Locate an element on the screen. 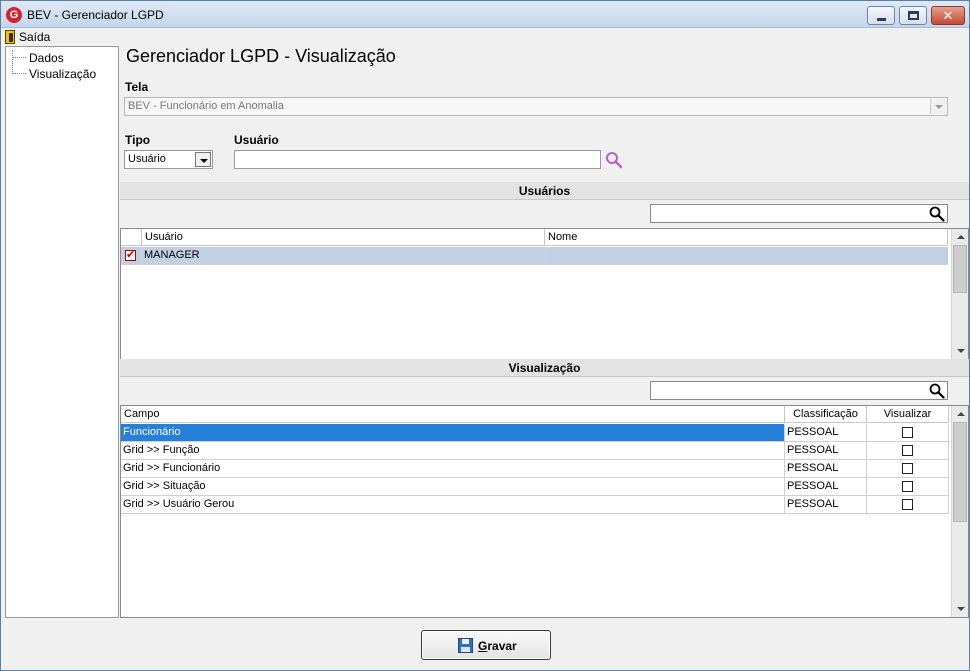  close-icon: ✕ is located at coordinates (948, 15).